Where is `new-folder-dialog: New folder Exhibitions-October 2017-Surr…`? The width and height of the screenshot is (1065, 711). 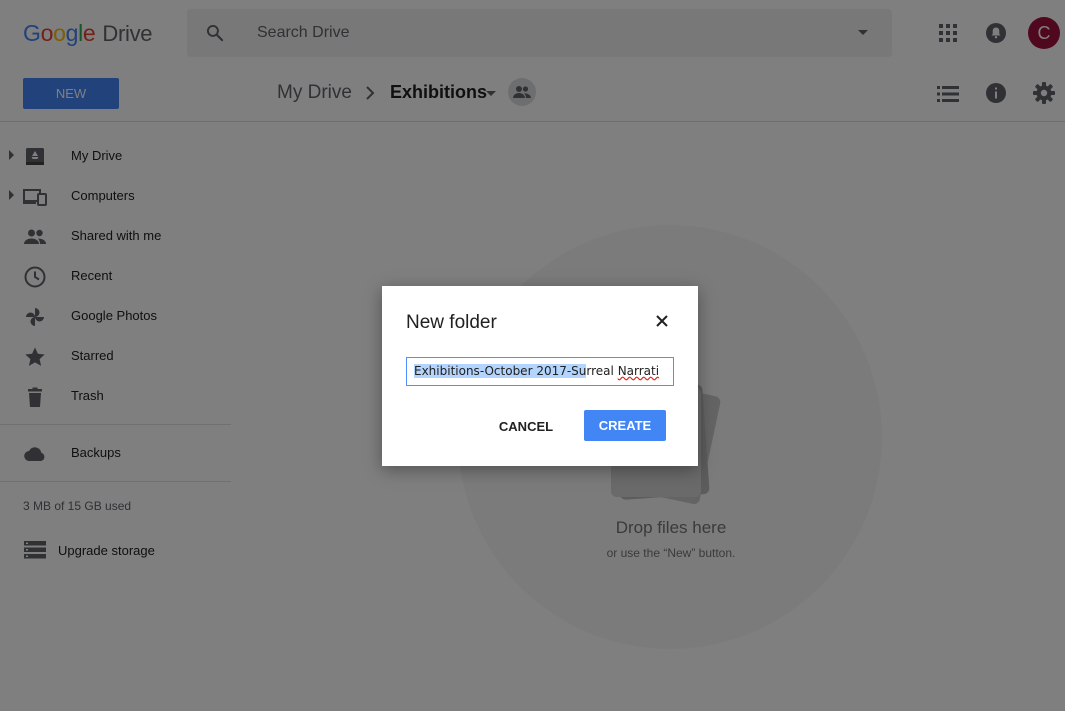
new-folder-dialog: New folder Exhibitions-October 2017-Surr… is located at coordinates (540, 376).